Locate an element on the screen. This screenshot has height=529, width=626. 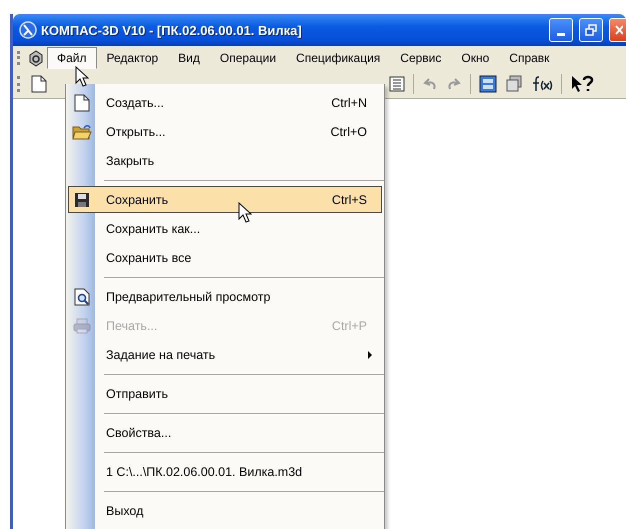
menu-item: Закрыть is located at coordinates (225, 160).